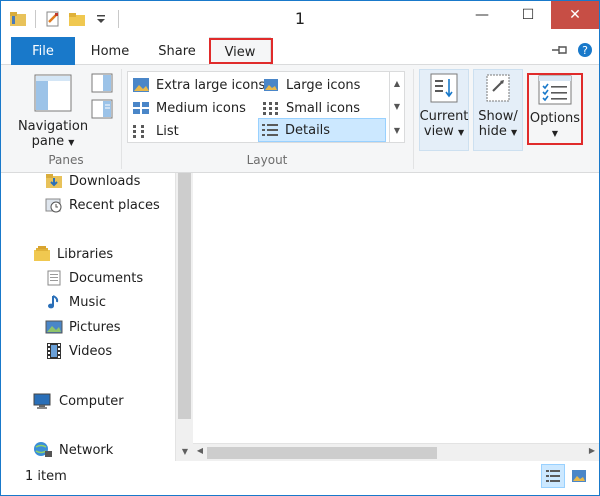 This screenshot has height=496, width=600. I want to click on ribbon-right-controls: ?, so click(572, 52).